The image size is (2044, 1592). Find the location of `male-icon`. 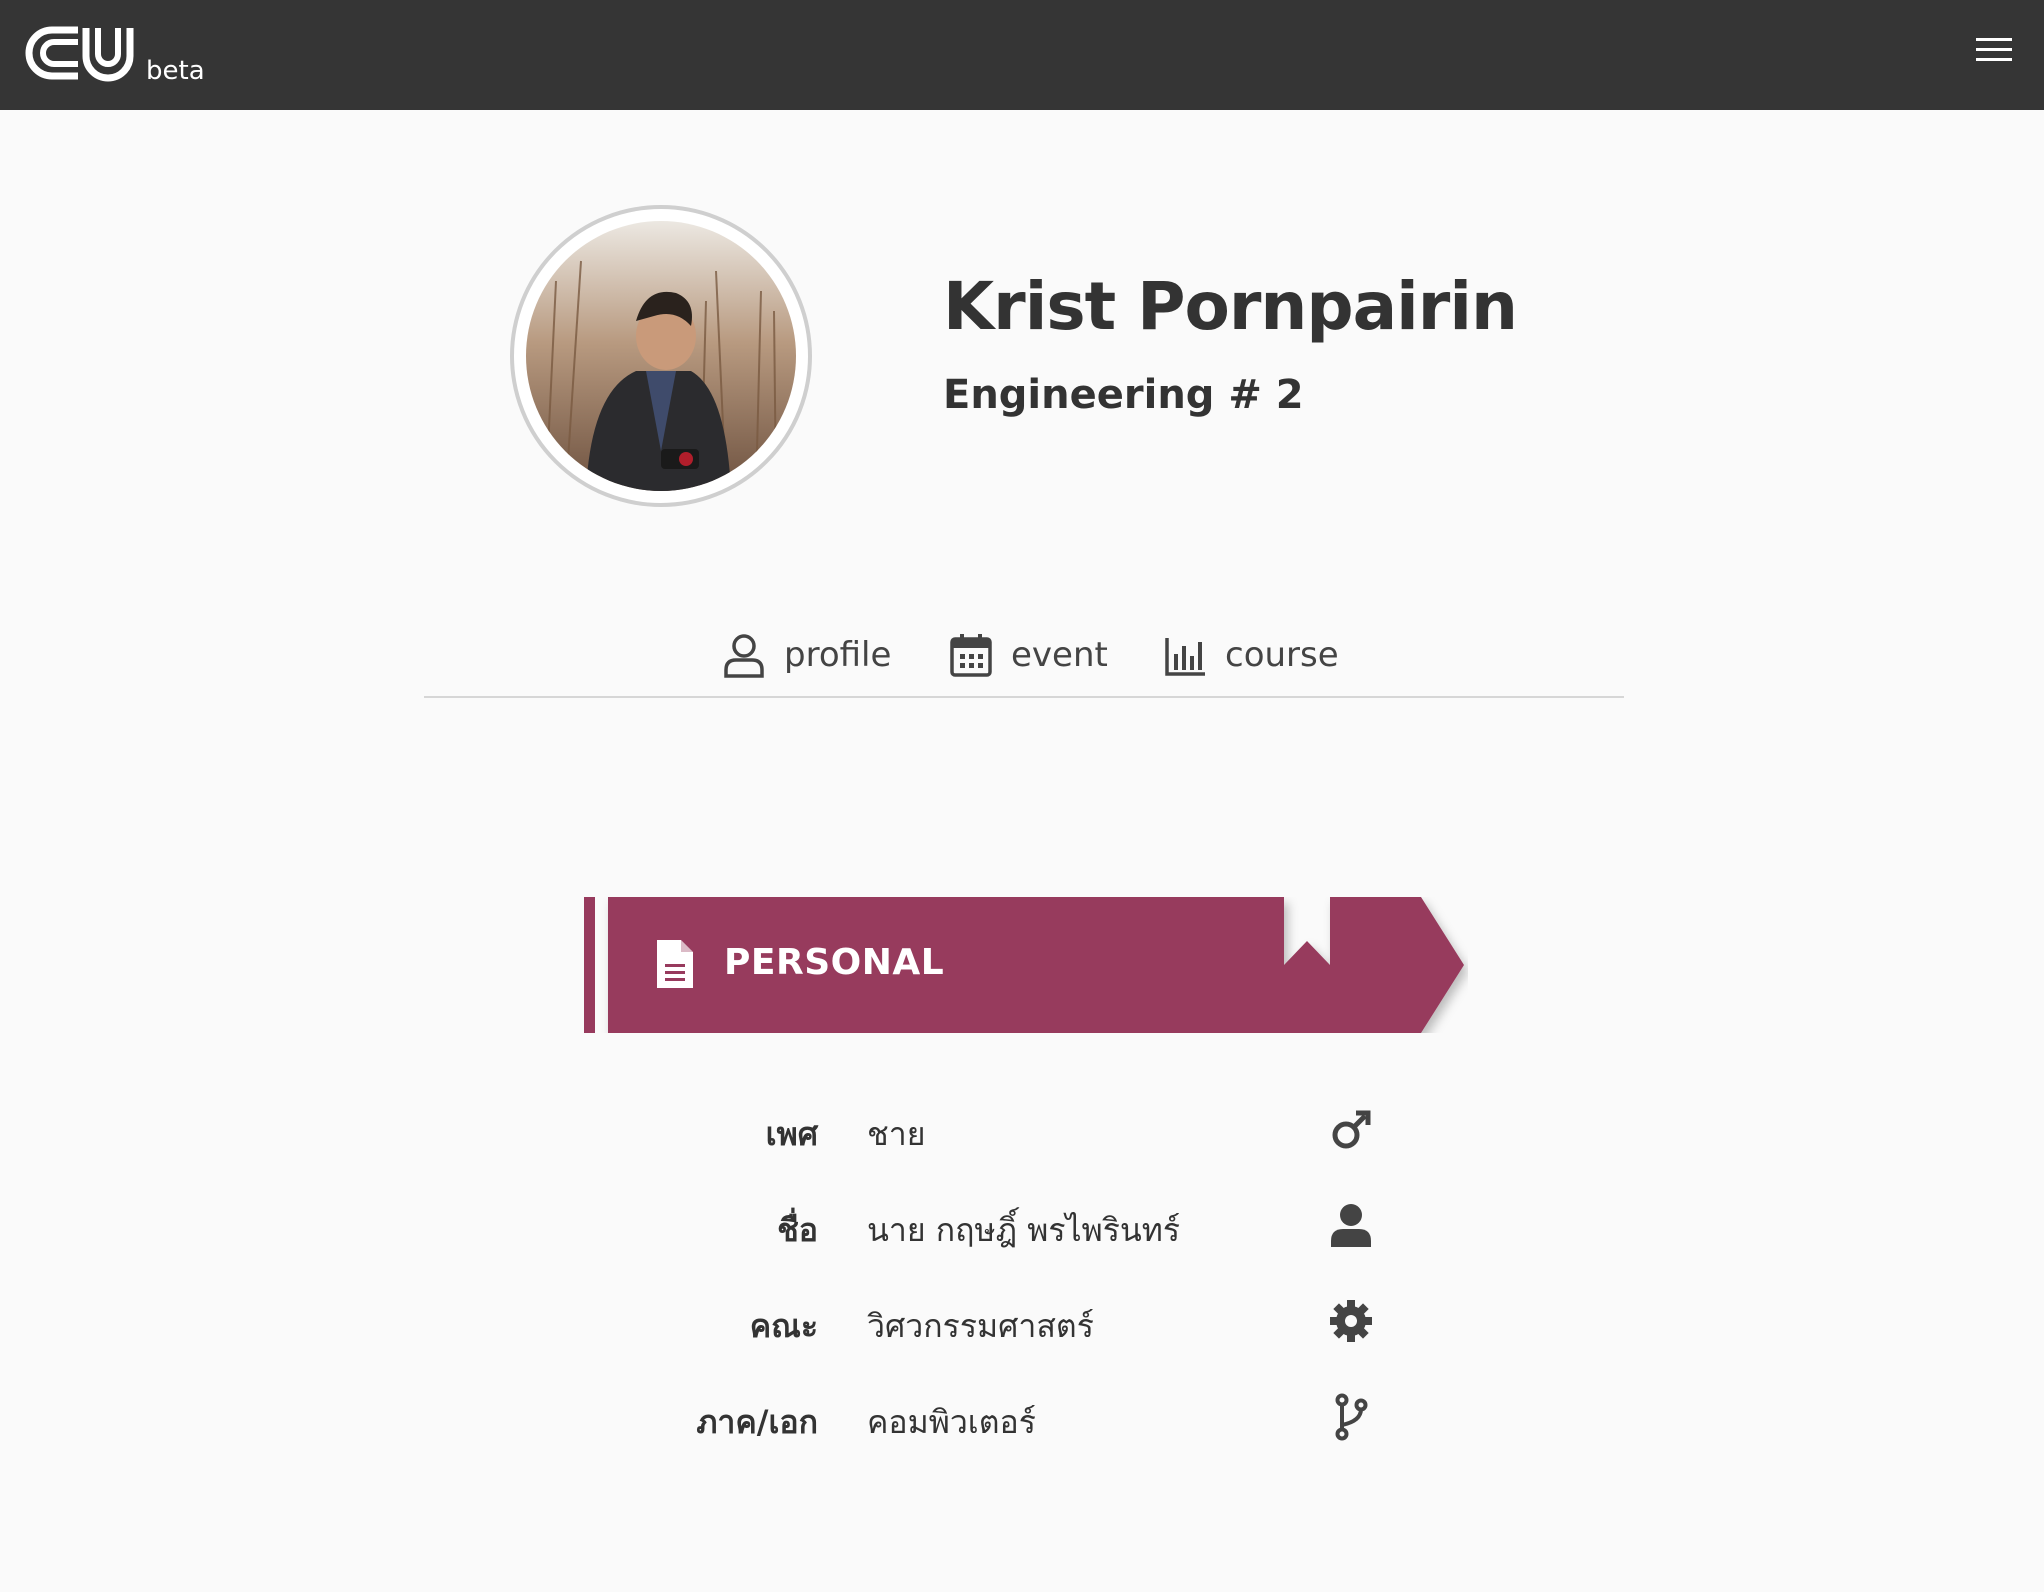

male-icon is located at coordinates (1351, 1129).